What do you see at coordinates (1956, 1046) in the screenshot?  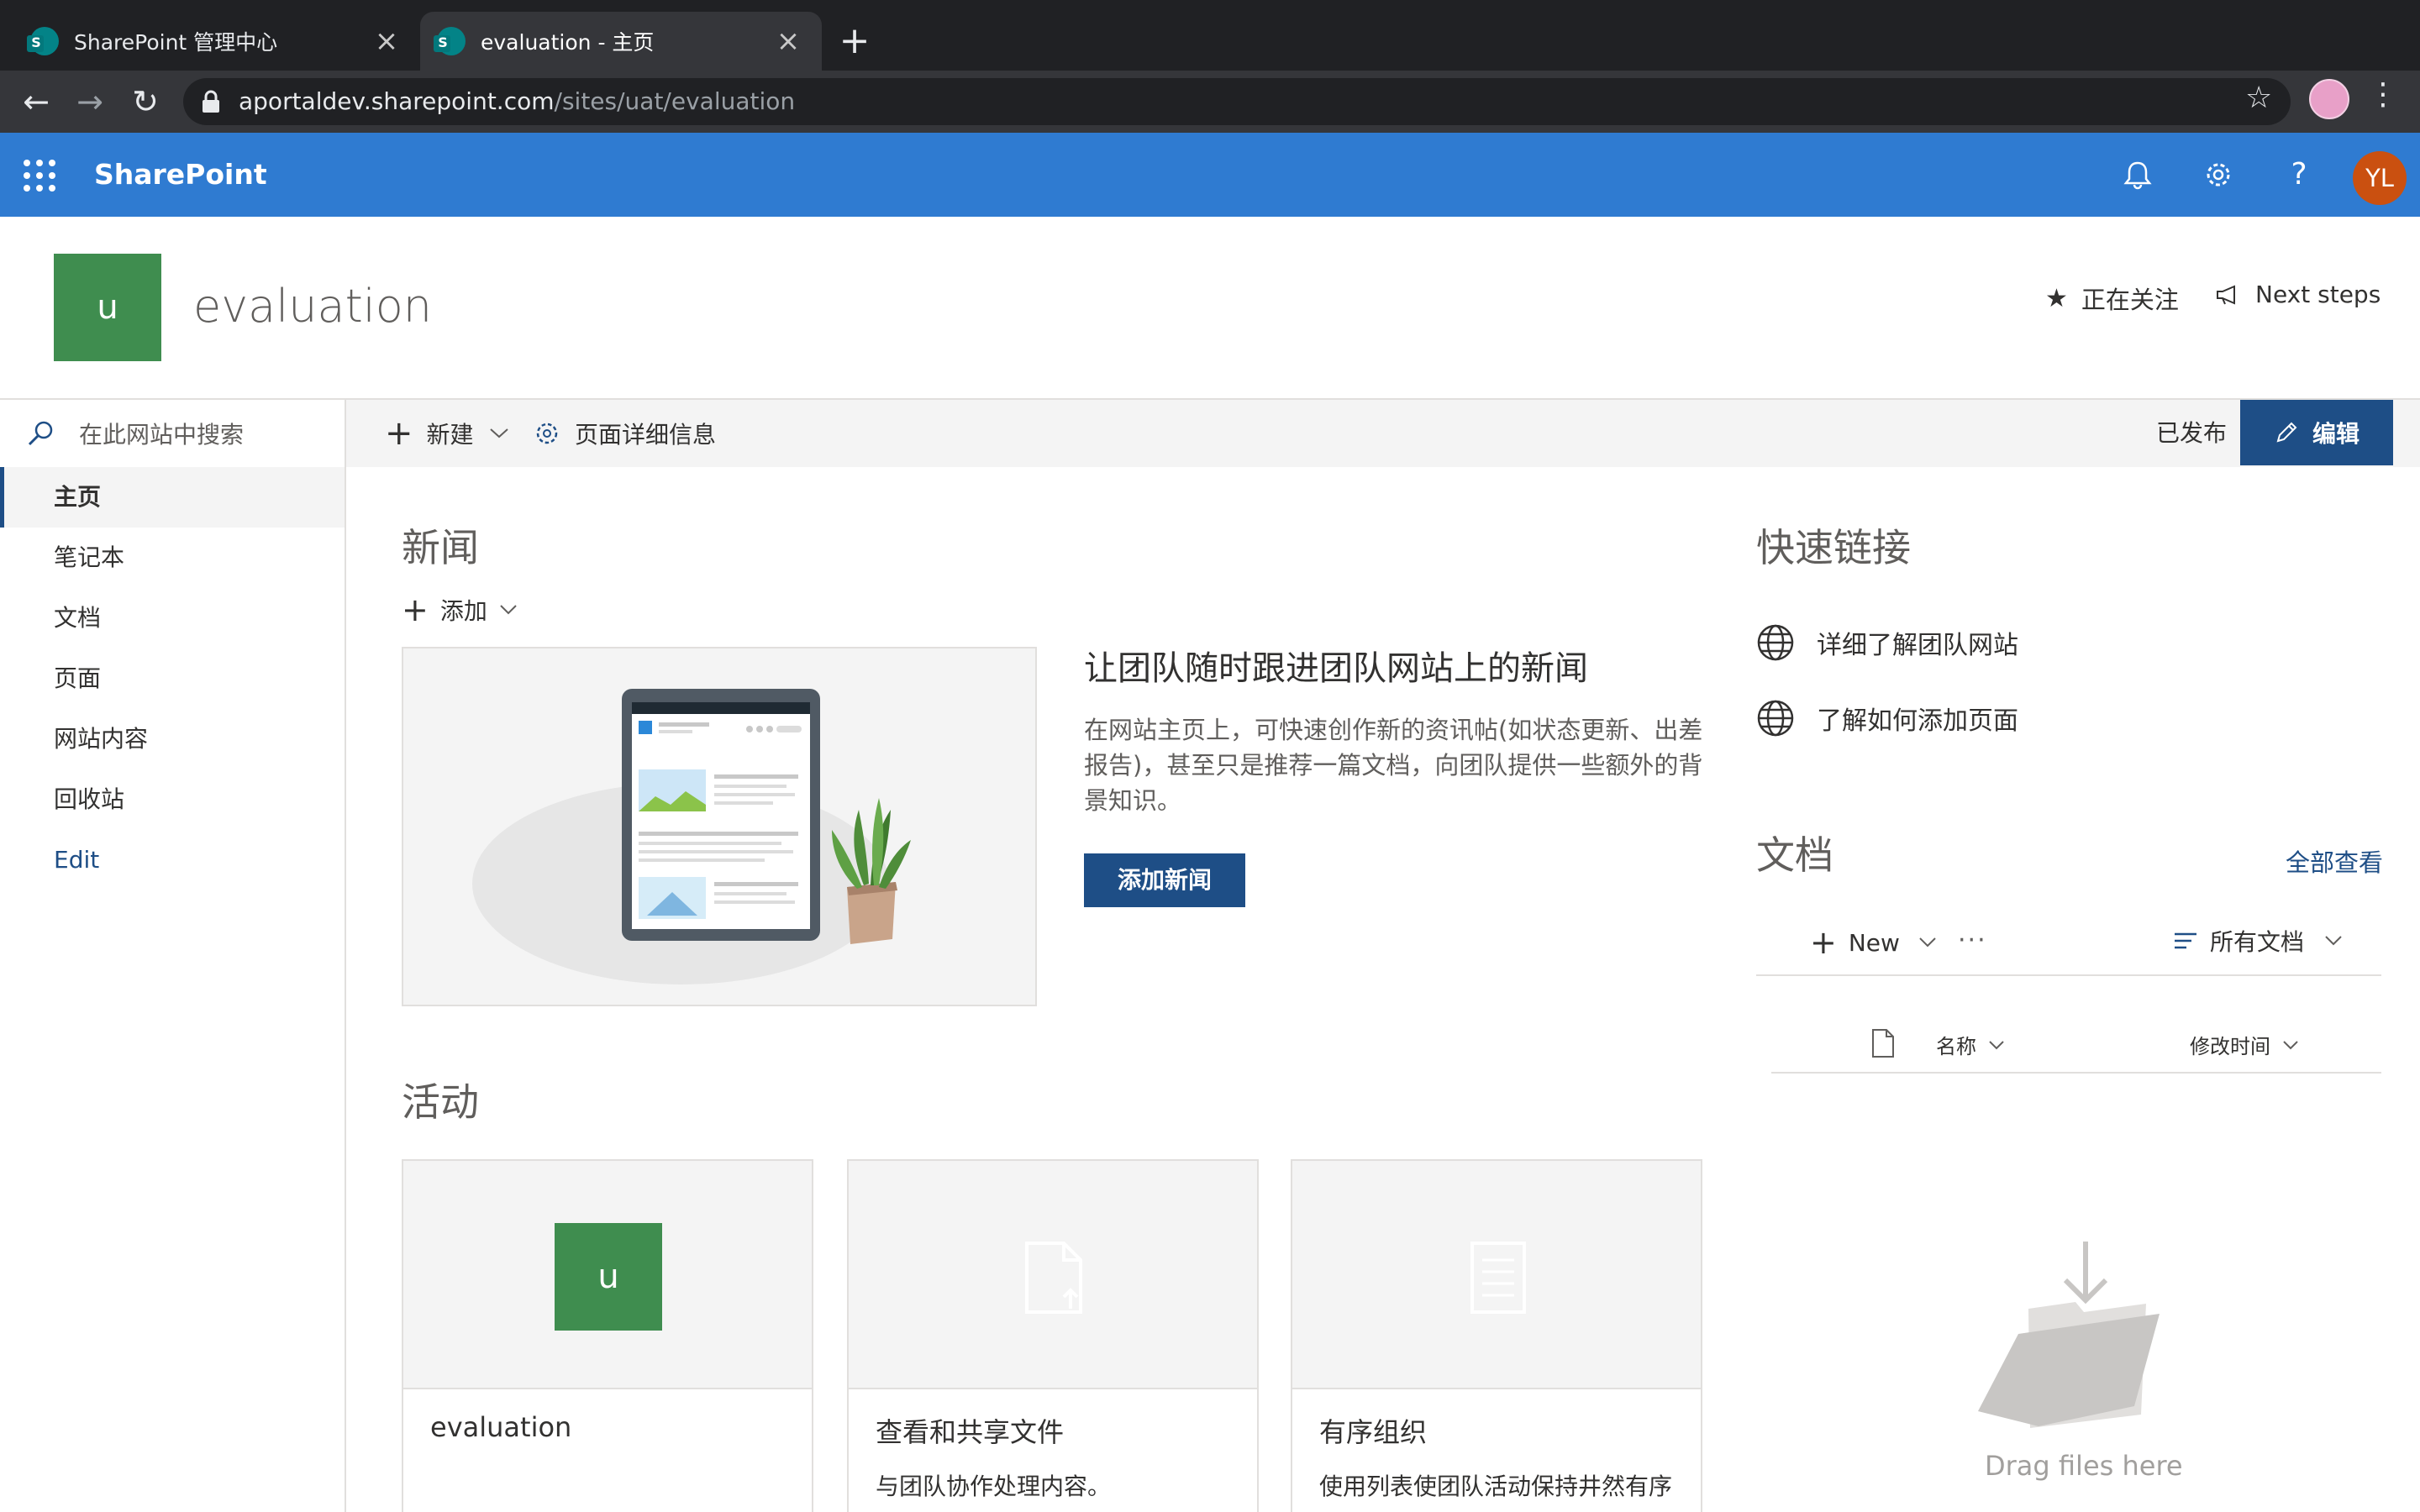 I see `column-name-label: 名称` at bounding box center [1956, 1046].